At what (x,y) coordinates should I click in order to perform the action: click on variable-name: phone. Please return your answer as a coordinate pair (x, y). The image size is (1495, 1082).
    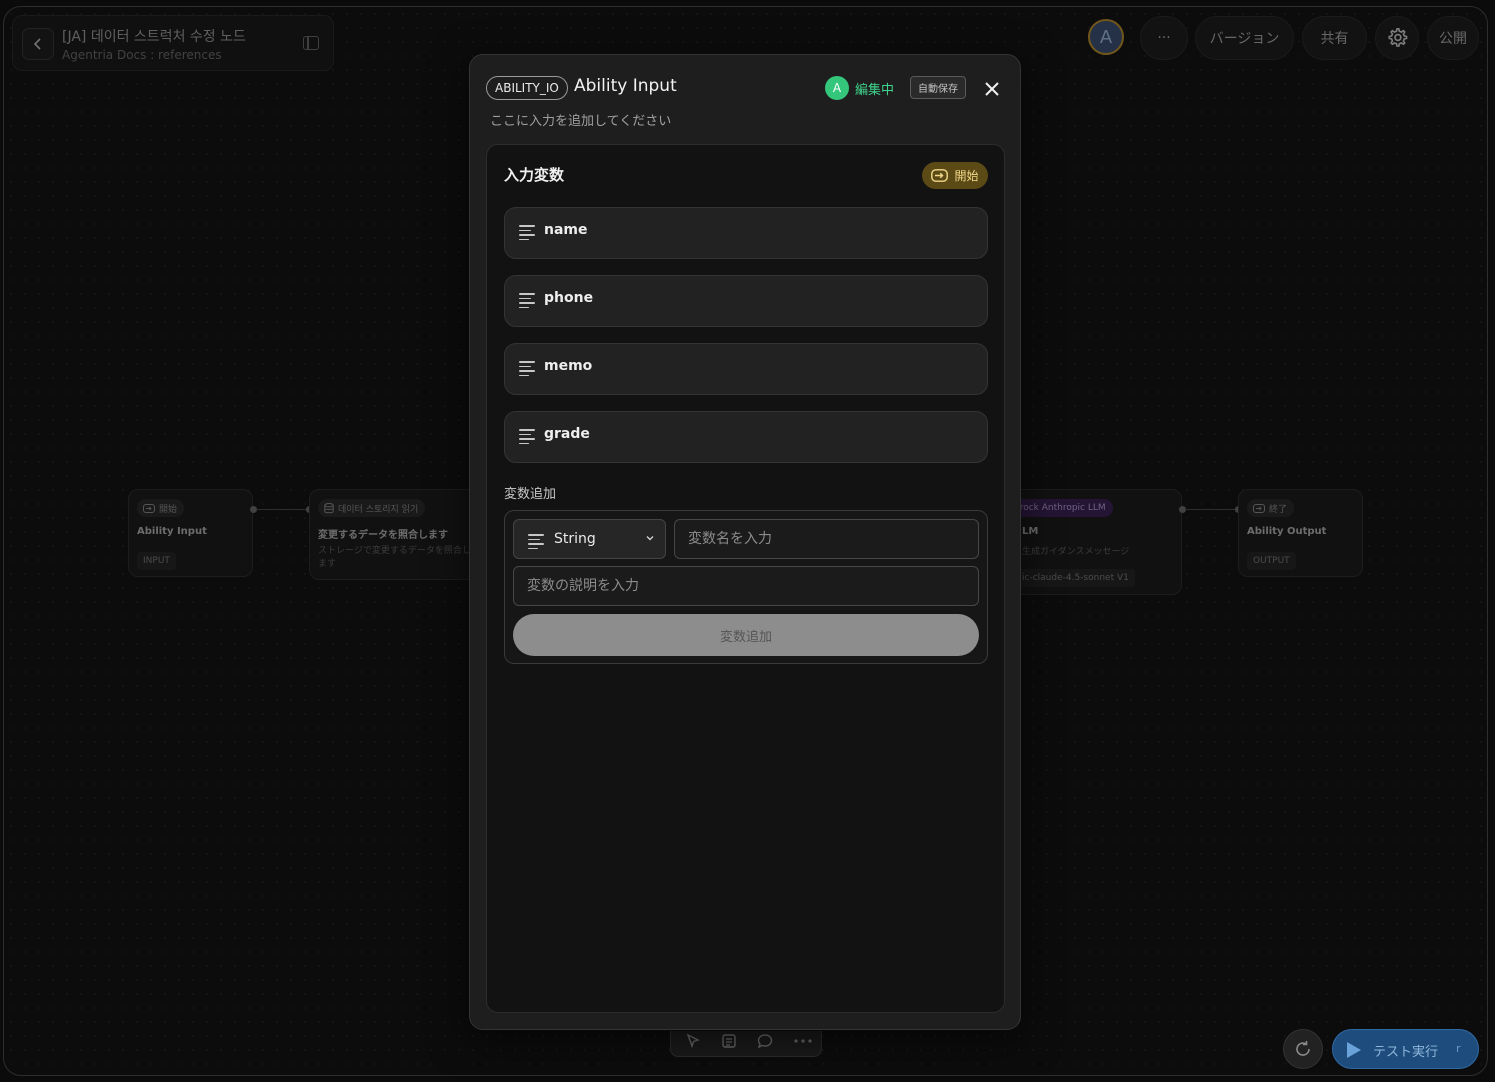
    Looking at the image, I should click on (569, 298).